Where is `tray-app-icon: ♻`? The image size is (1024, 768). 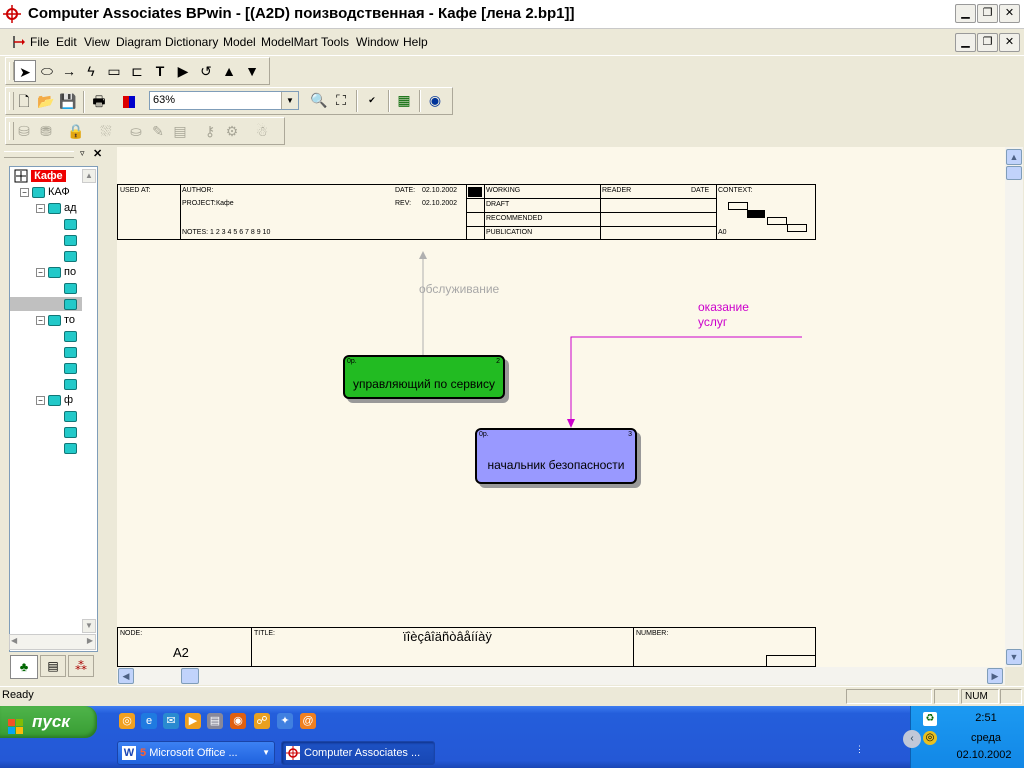 tray-app-icon: ♻ is located at coordinates (930, 719).